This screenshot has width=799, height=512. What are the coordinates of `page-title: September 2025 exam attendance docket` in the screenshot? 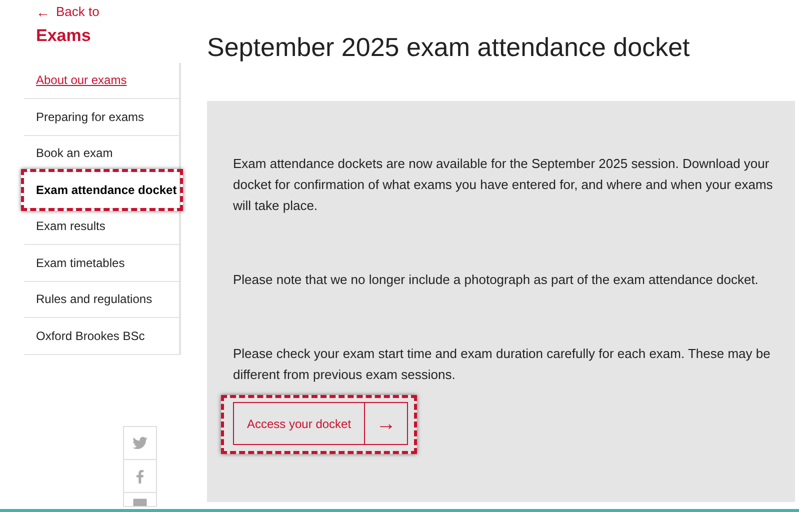 It's located at (449, 47).